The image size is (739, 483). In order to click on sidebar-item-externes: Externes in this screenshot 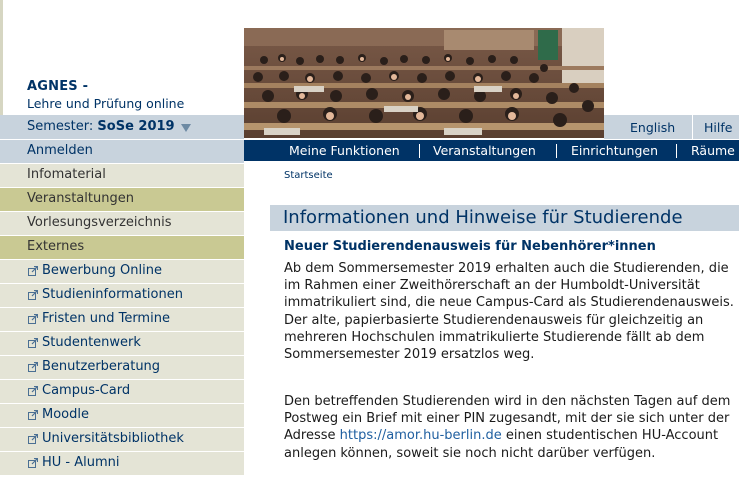, I will do `click(122, 247)`.